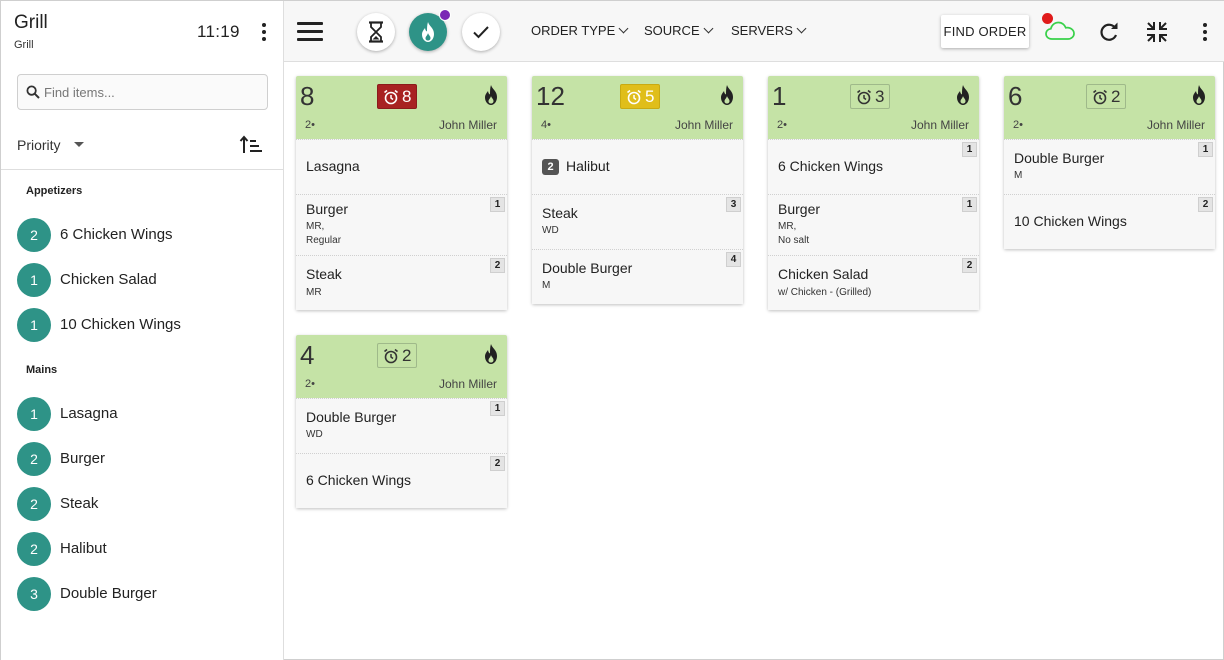 This screenshot has width=1224, height=660. I want to click on order-line-item: 6 Chicken Wings 2, so click(401, 480).